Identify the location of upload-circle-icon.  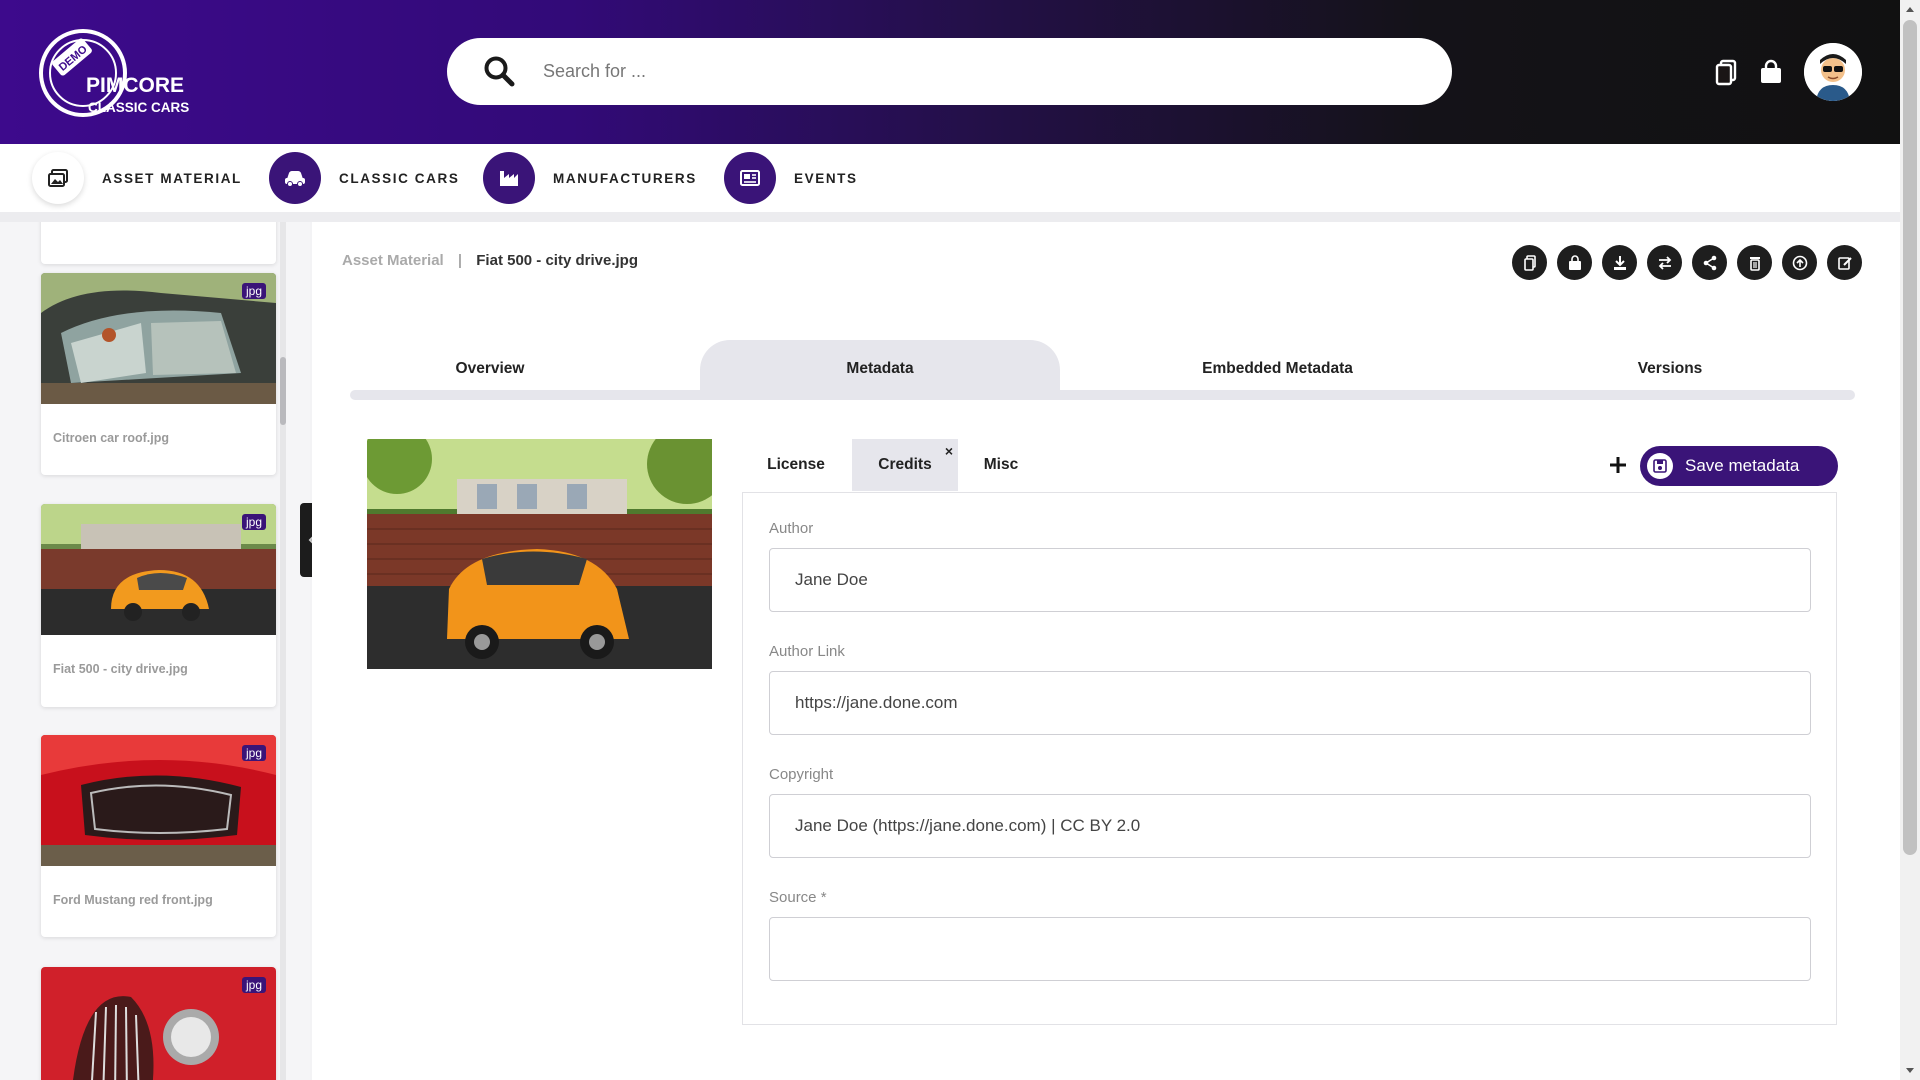
(1799, 262).